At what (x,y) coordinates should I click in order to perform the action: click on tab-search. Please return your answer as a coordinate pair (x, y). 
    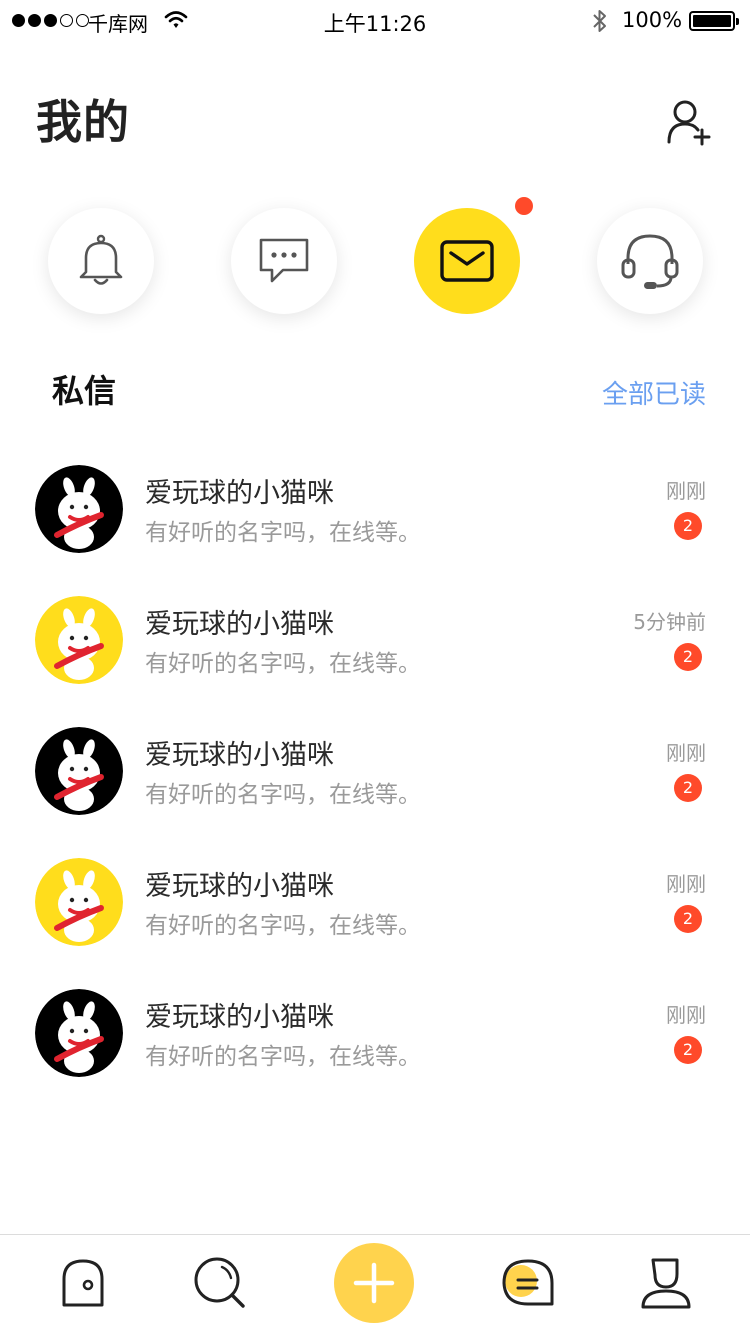
    Looking at the image, I should click on (220, 1283).